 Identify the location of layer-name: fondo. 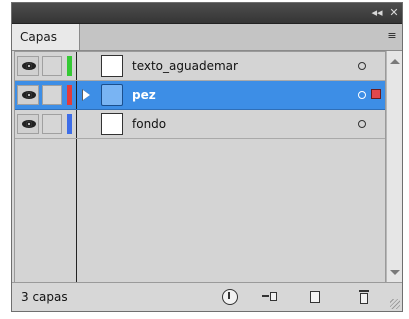
(149, 124).